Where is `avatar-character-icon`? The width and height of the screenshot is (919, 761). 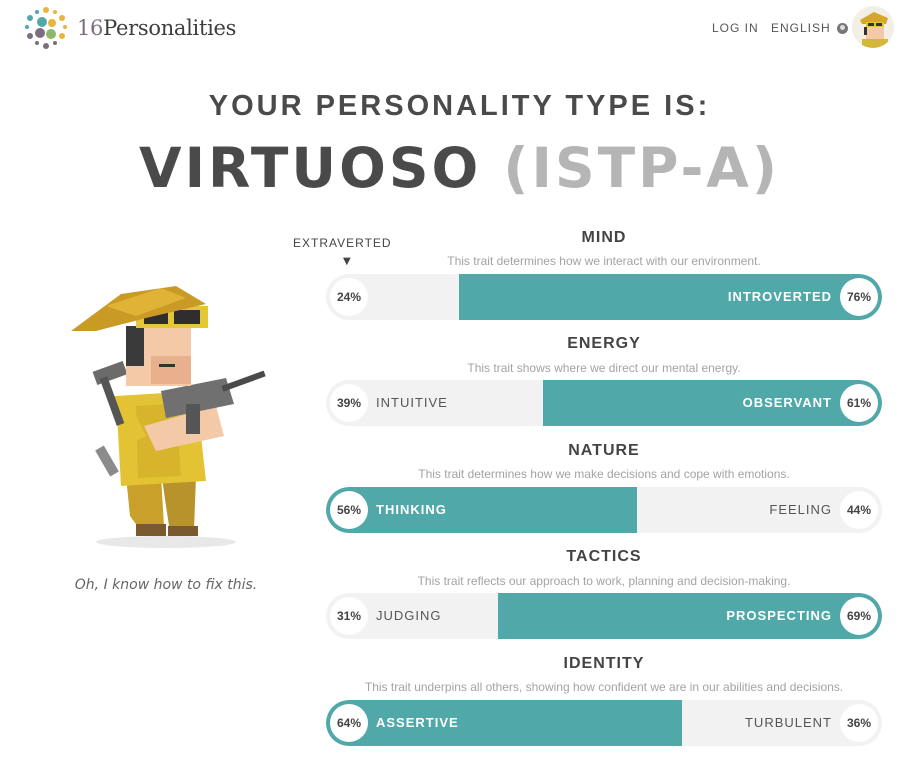
avatar-character-icon is located at coordinates (873, 27).